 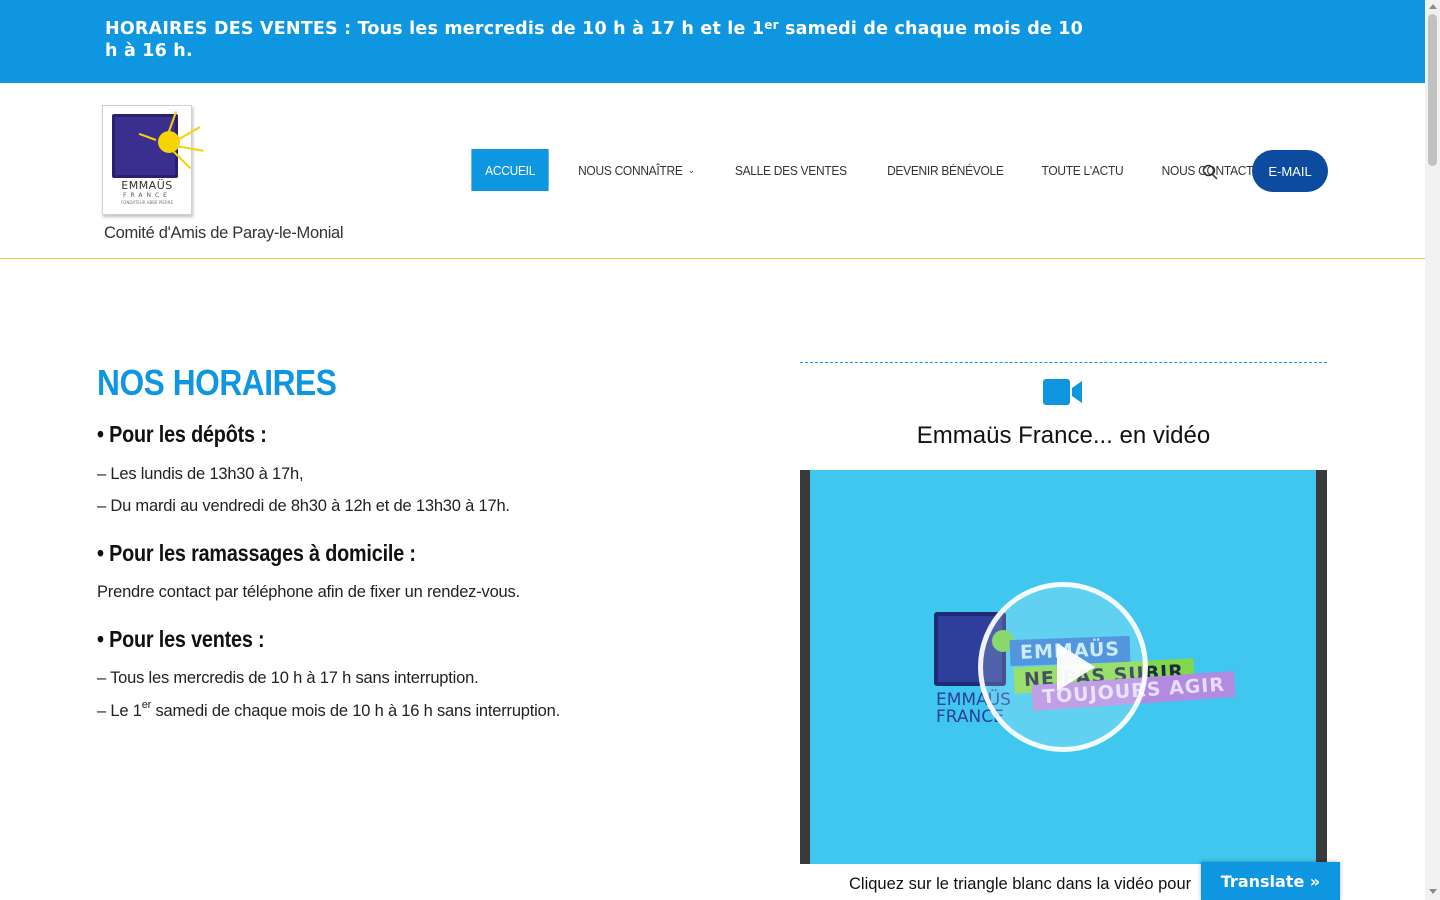 What do you see at coordinates (200, 474) in the screenshot?
I see `deposits-line-1: – Les lundis de 13h30 à 17h,` at bounding box center [200, 474].